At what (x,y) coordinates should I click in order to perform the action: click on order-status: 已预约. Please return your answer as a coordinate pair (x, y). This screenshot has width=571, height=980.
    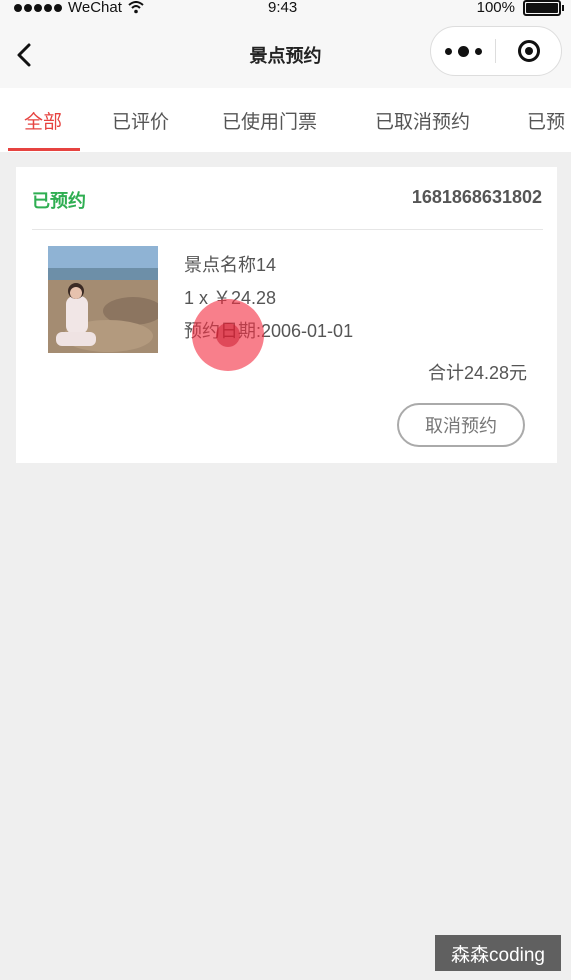
    Looking at the image, I should click on (59, 201).